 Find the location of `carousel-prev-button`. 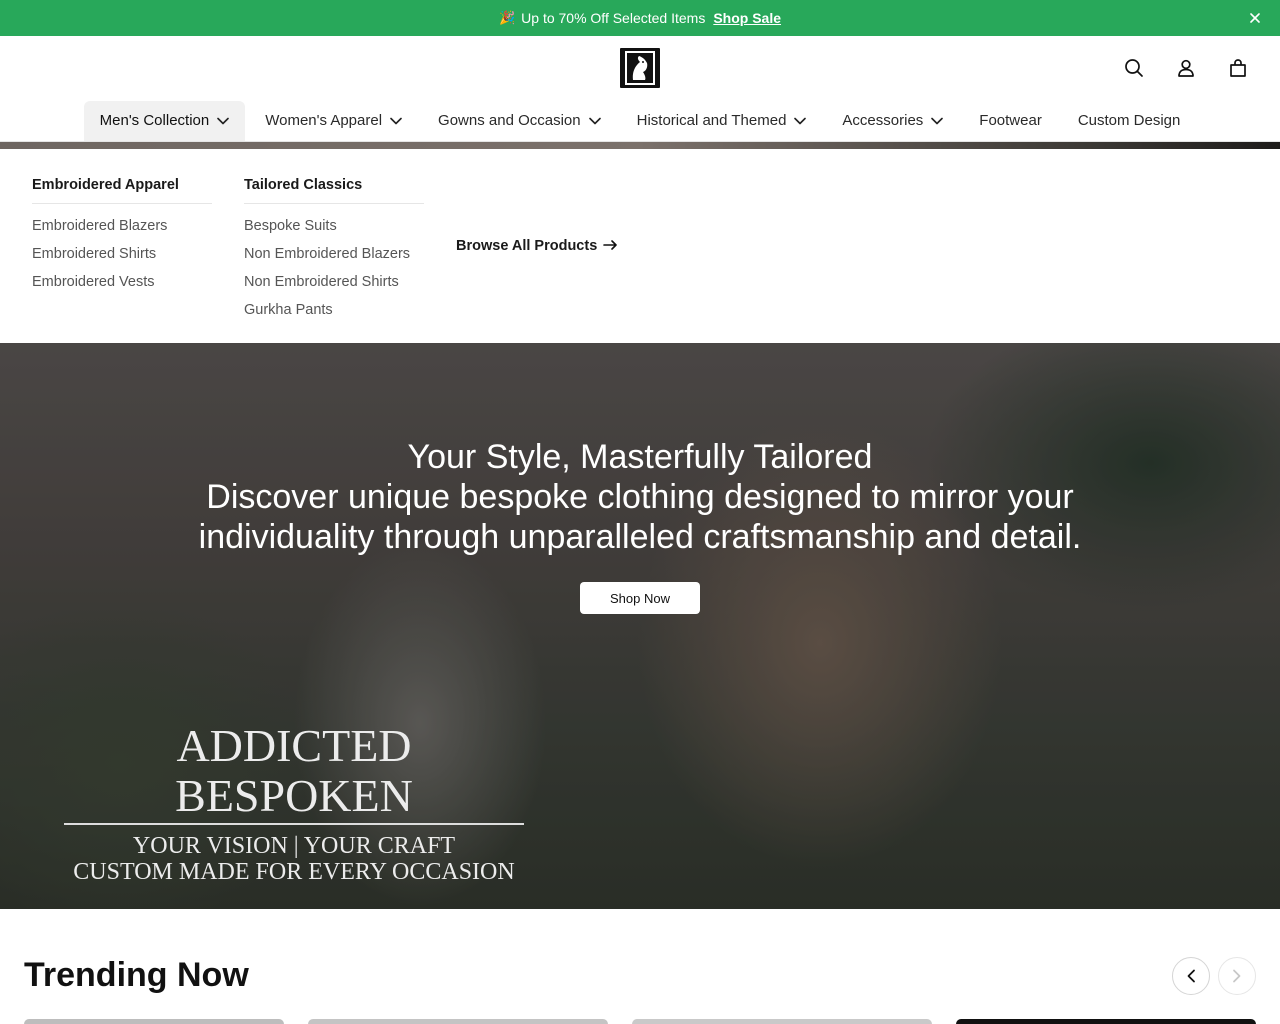

carousel-prev-button is located at coordinates (1191, 976).